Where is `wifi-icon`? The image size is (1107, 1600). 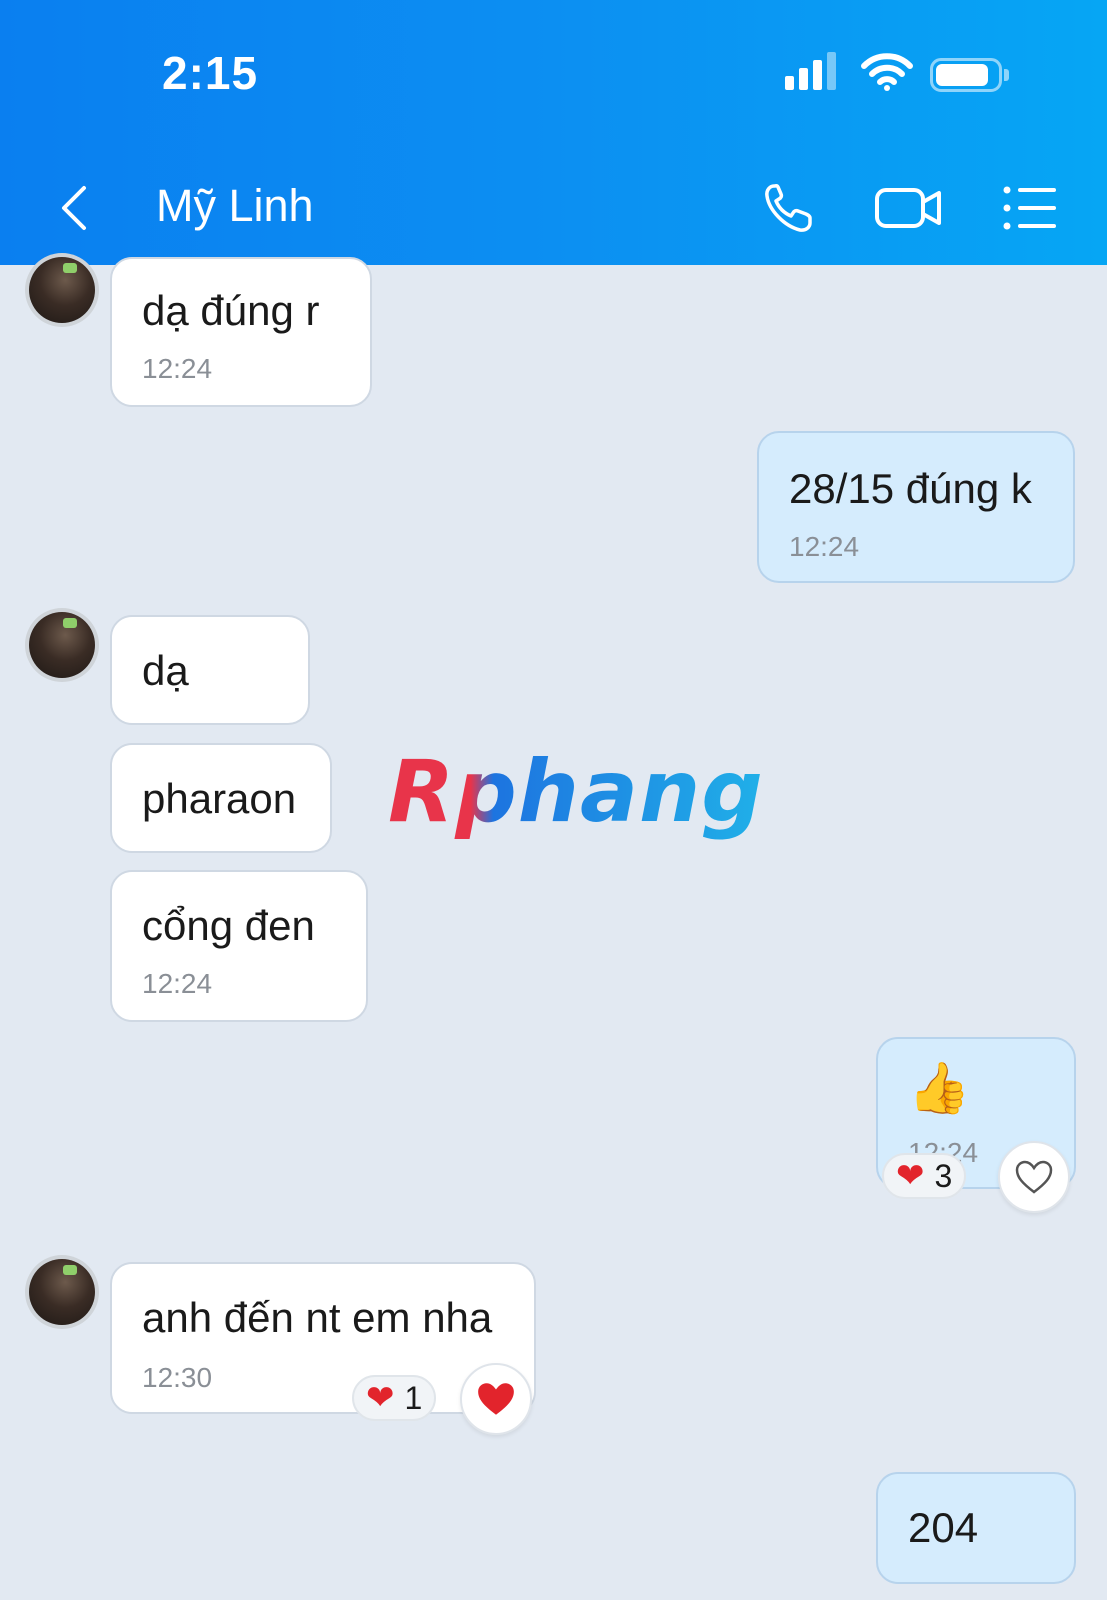 wifi-icon is located at coordinates (887, 72).